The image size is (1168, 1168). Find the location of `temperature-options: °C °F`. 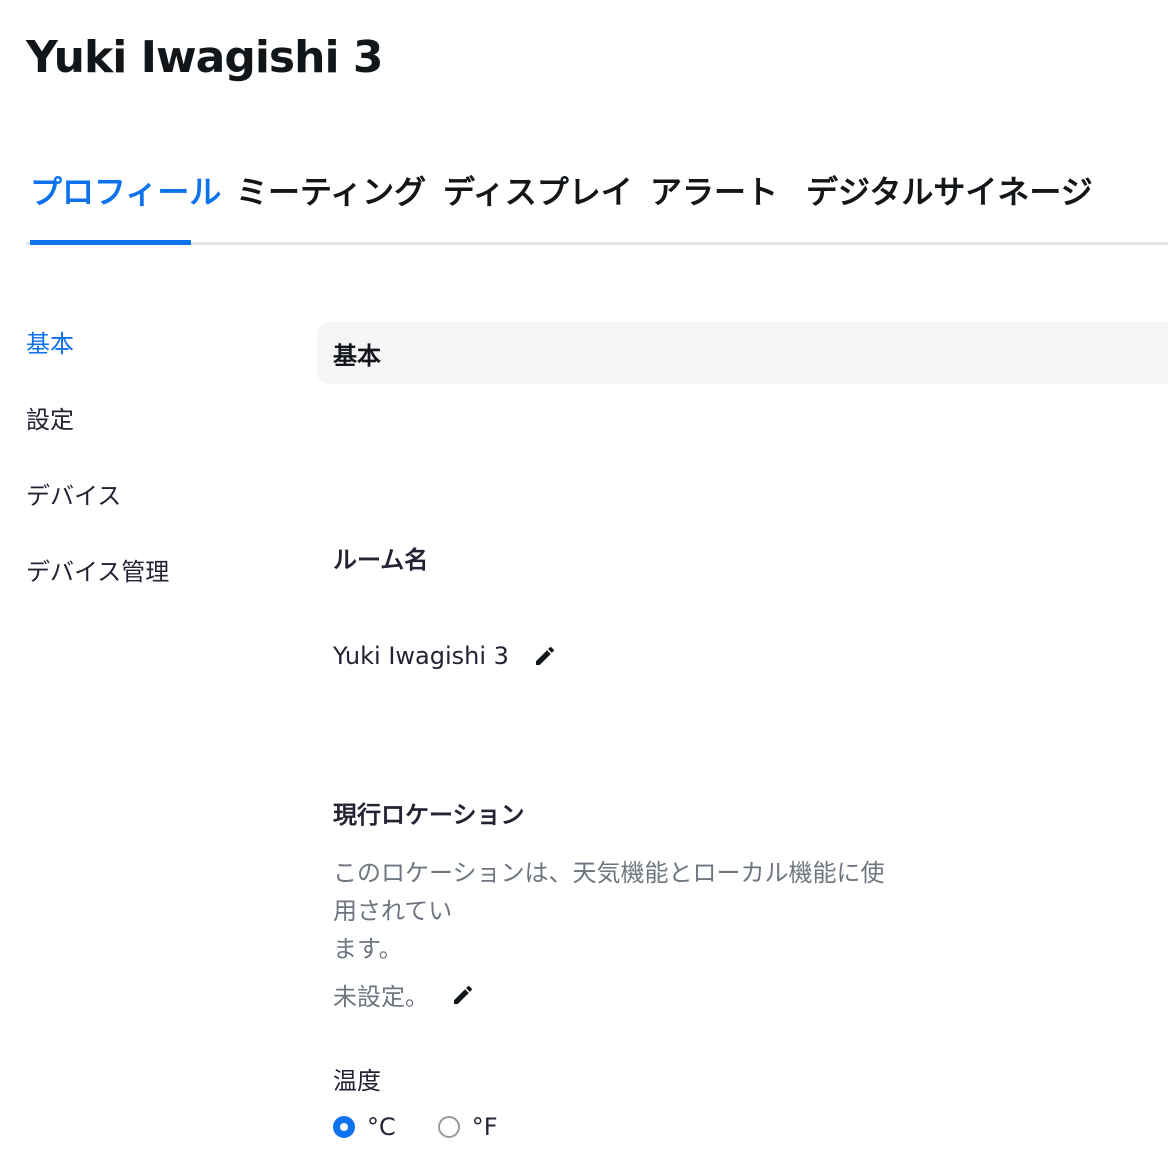

temperature-options: °C °F is located at coordinates (415, 1127).